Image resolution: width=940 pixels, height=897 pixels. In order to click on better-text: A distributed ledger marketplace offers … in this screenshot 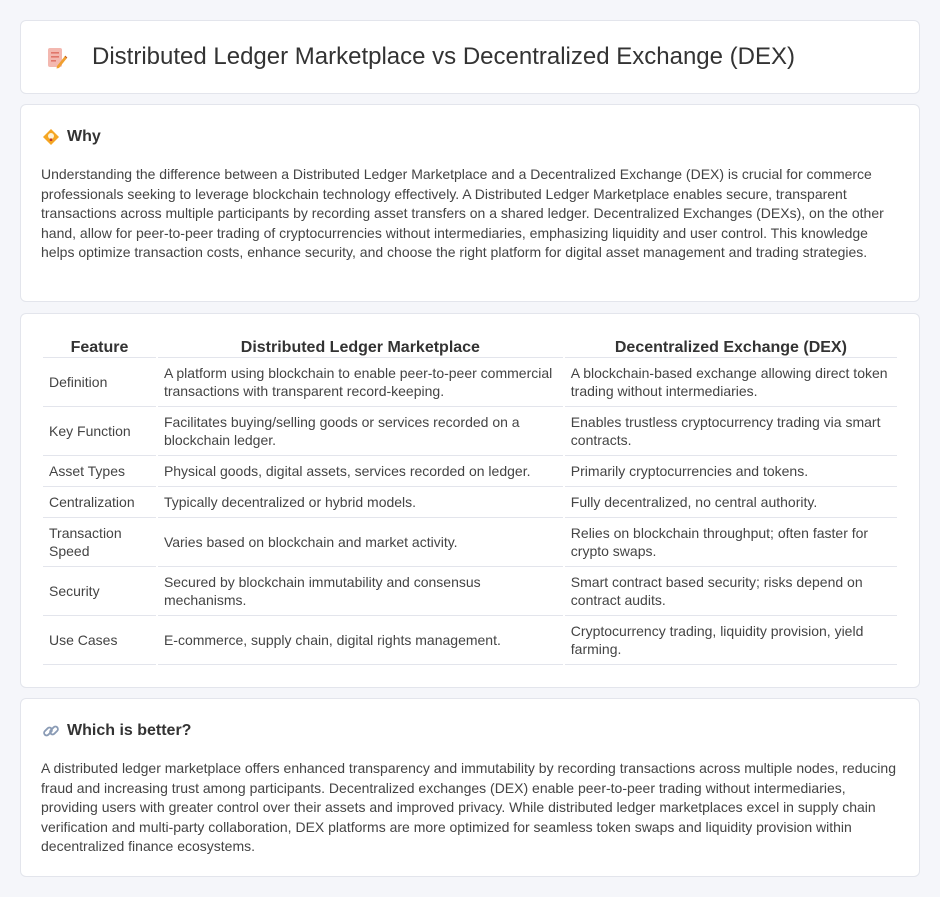, I will do `click(468, 807)`.